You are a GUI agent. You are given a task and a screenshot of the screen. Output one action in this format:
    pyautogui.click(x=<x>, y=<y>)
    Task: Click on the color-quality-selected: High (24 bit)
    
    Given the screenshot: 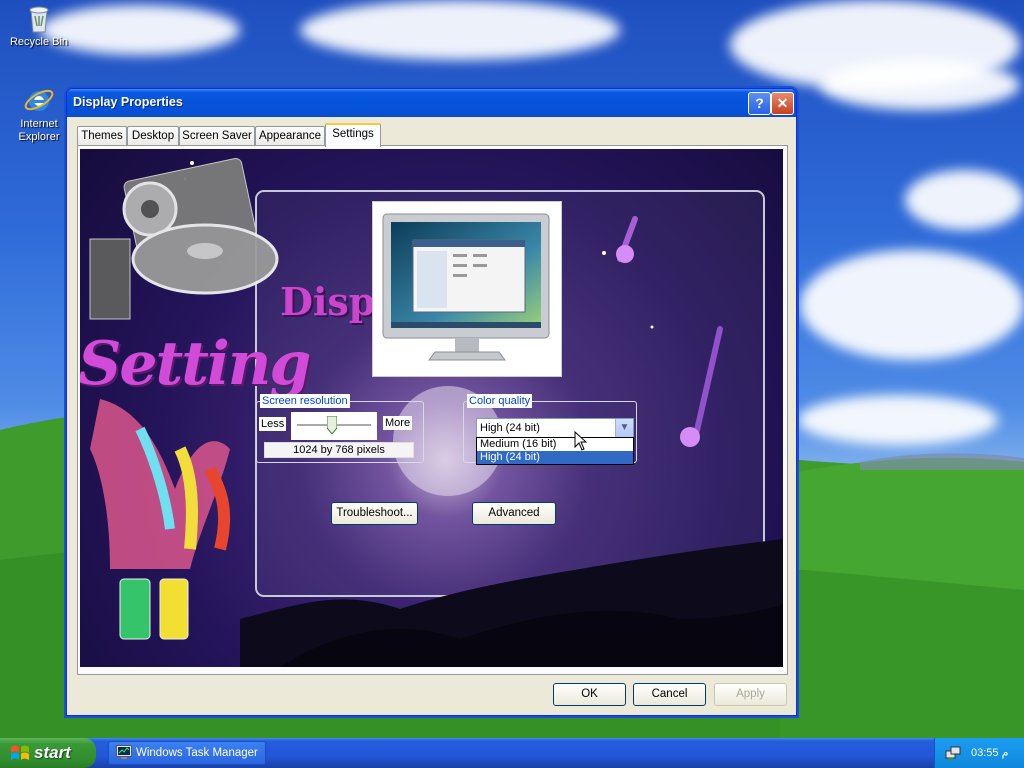 What is the action you would take?
    pyautogui.click(x=510, y=428)
    